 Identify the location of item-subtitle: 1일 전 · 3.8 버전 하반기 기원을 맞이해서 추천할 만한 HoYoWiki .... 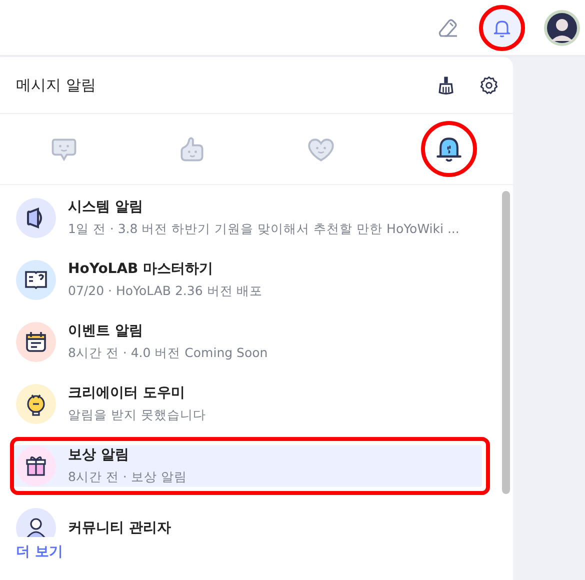
(264, 229).